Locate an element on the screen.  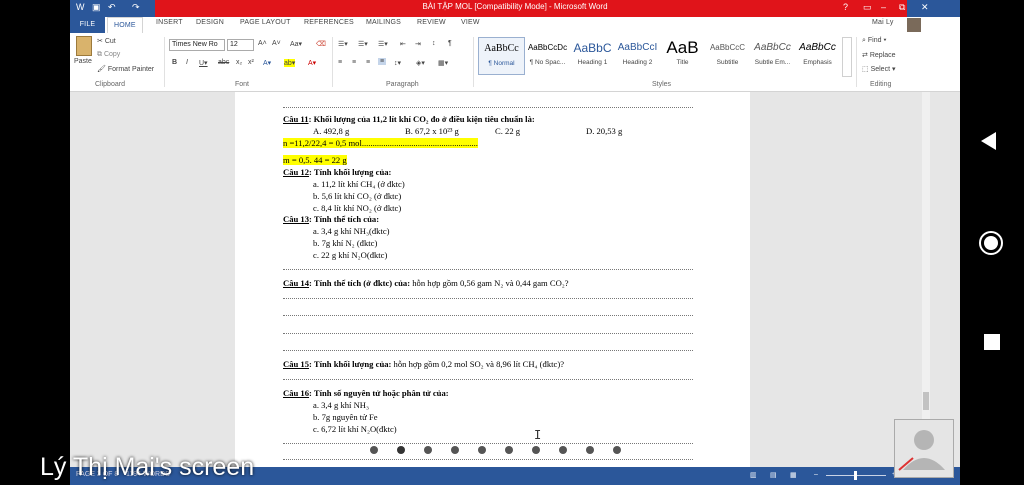
align-left-icon: ≡ is located at coordinates (340, 62).